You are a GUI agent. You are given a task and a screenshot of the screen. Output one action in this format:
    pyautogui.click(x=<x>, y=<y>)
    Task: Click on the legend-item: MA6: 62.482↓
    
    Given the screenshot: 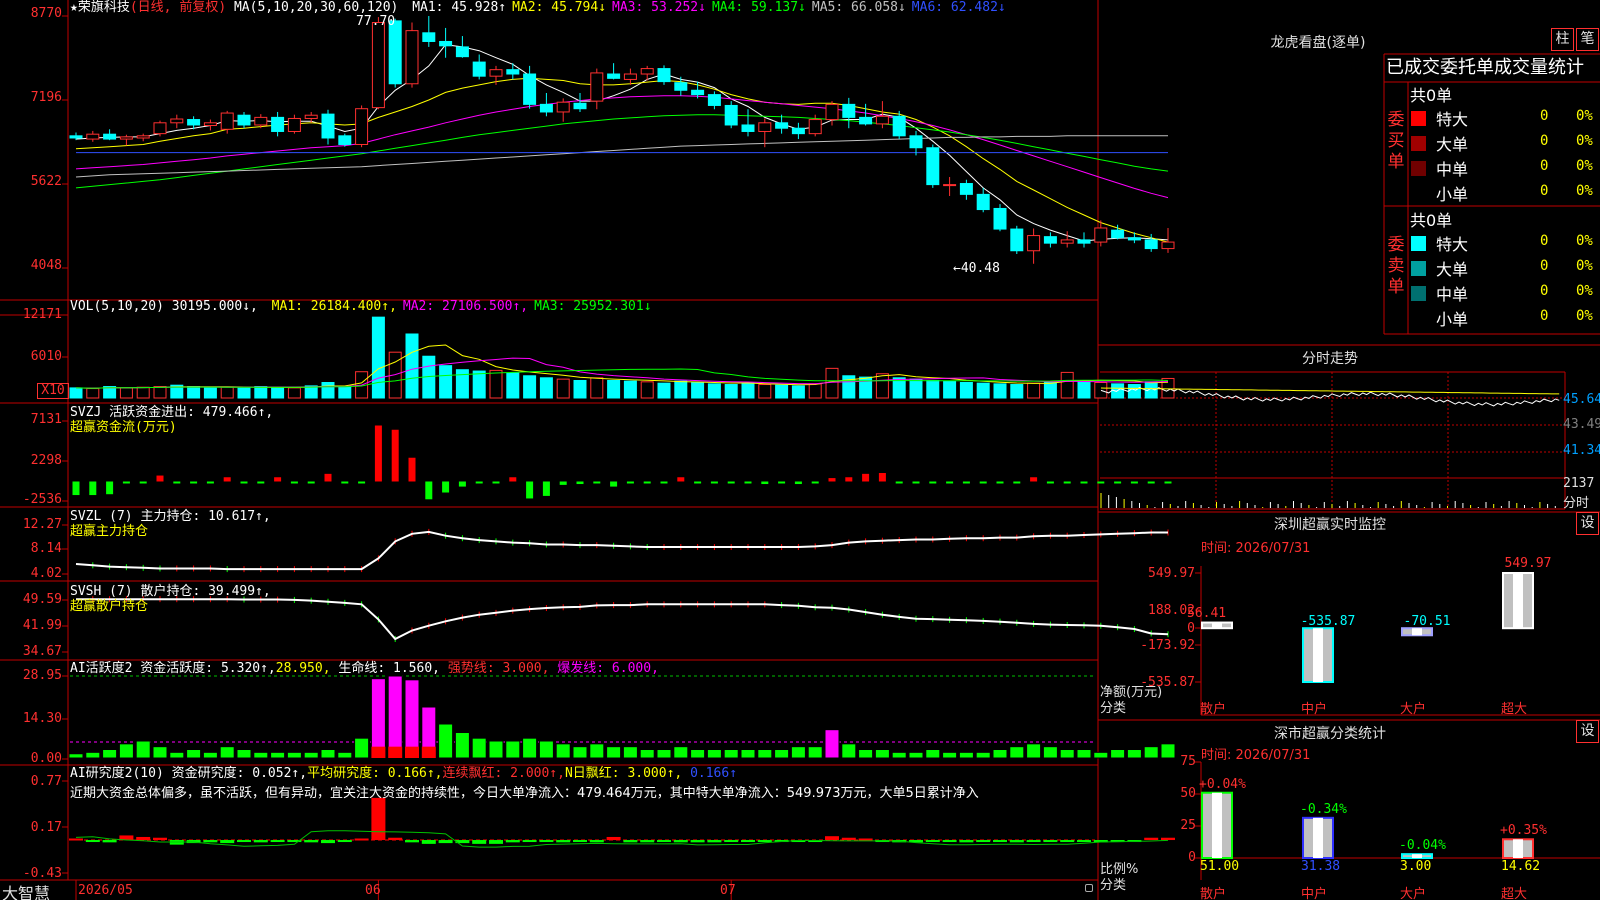 What is the action you would take?
    pyautogui.click(x=958, y=7)
    